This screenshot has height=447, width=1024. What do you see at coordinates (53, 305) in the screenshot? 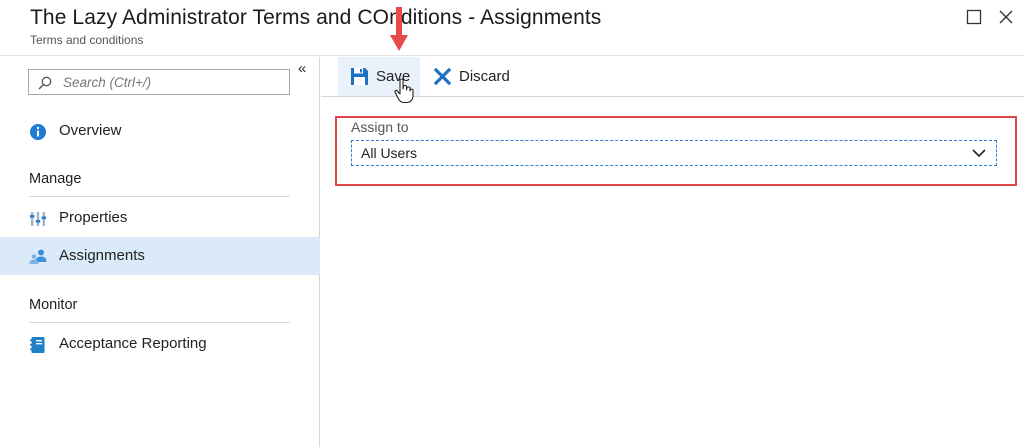
I see `section-heading-monitor: Monitor` at bounding box center [53, 305].